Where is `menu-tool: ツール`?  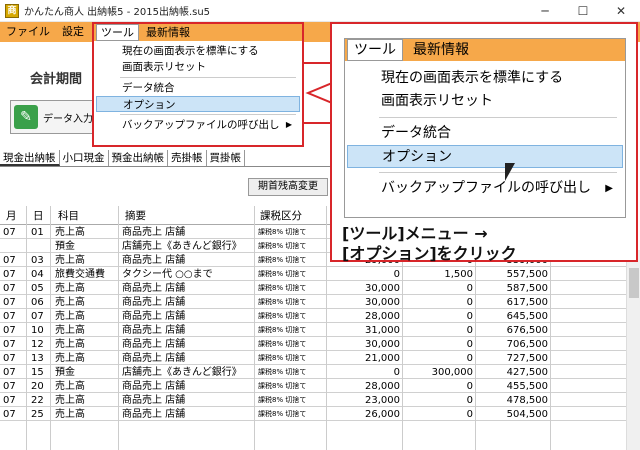 menu-tool: ツール is located at coordinates (117, 32).